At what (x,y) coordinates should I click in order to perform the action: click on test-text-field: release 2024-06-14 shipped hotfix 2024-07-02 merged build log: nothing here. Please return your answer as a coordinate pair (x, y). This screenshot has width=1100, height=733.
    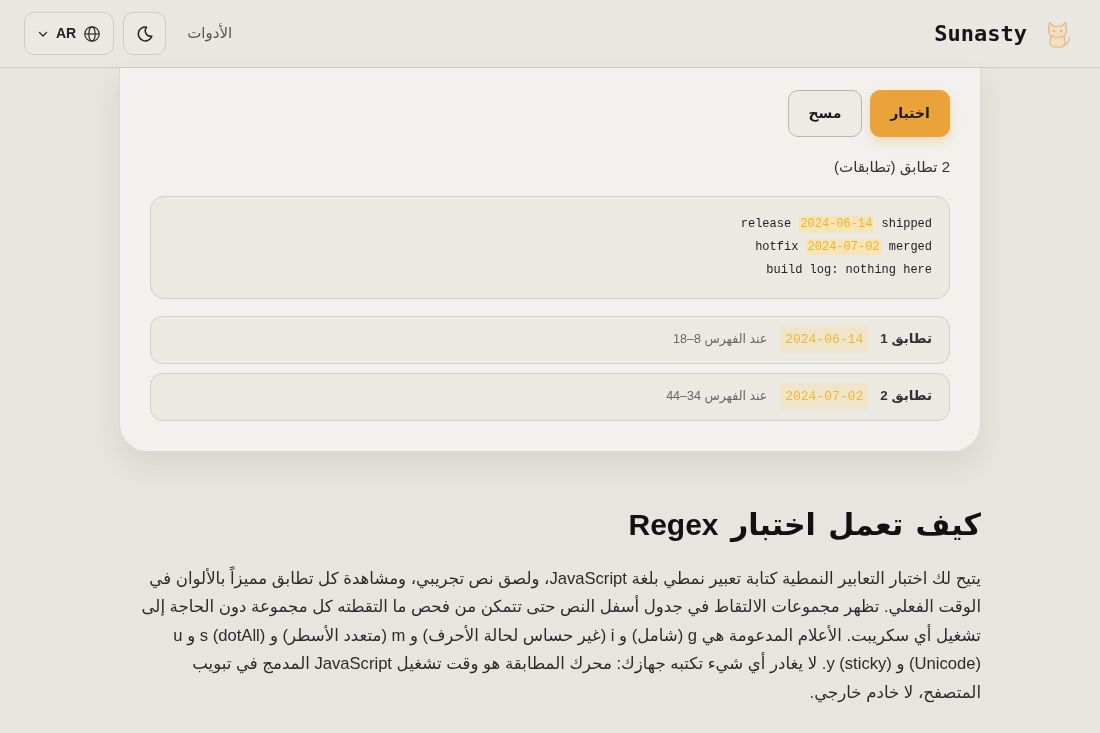
    Looking at the image, I should click on (550, 247).